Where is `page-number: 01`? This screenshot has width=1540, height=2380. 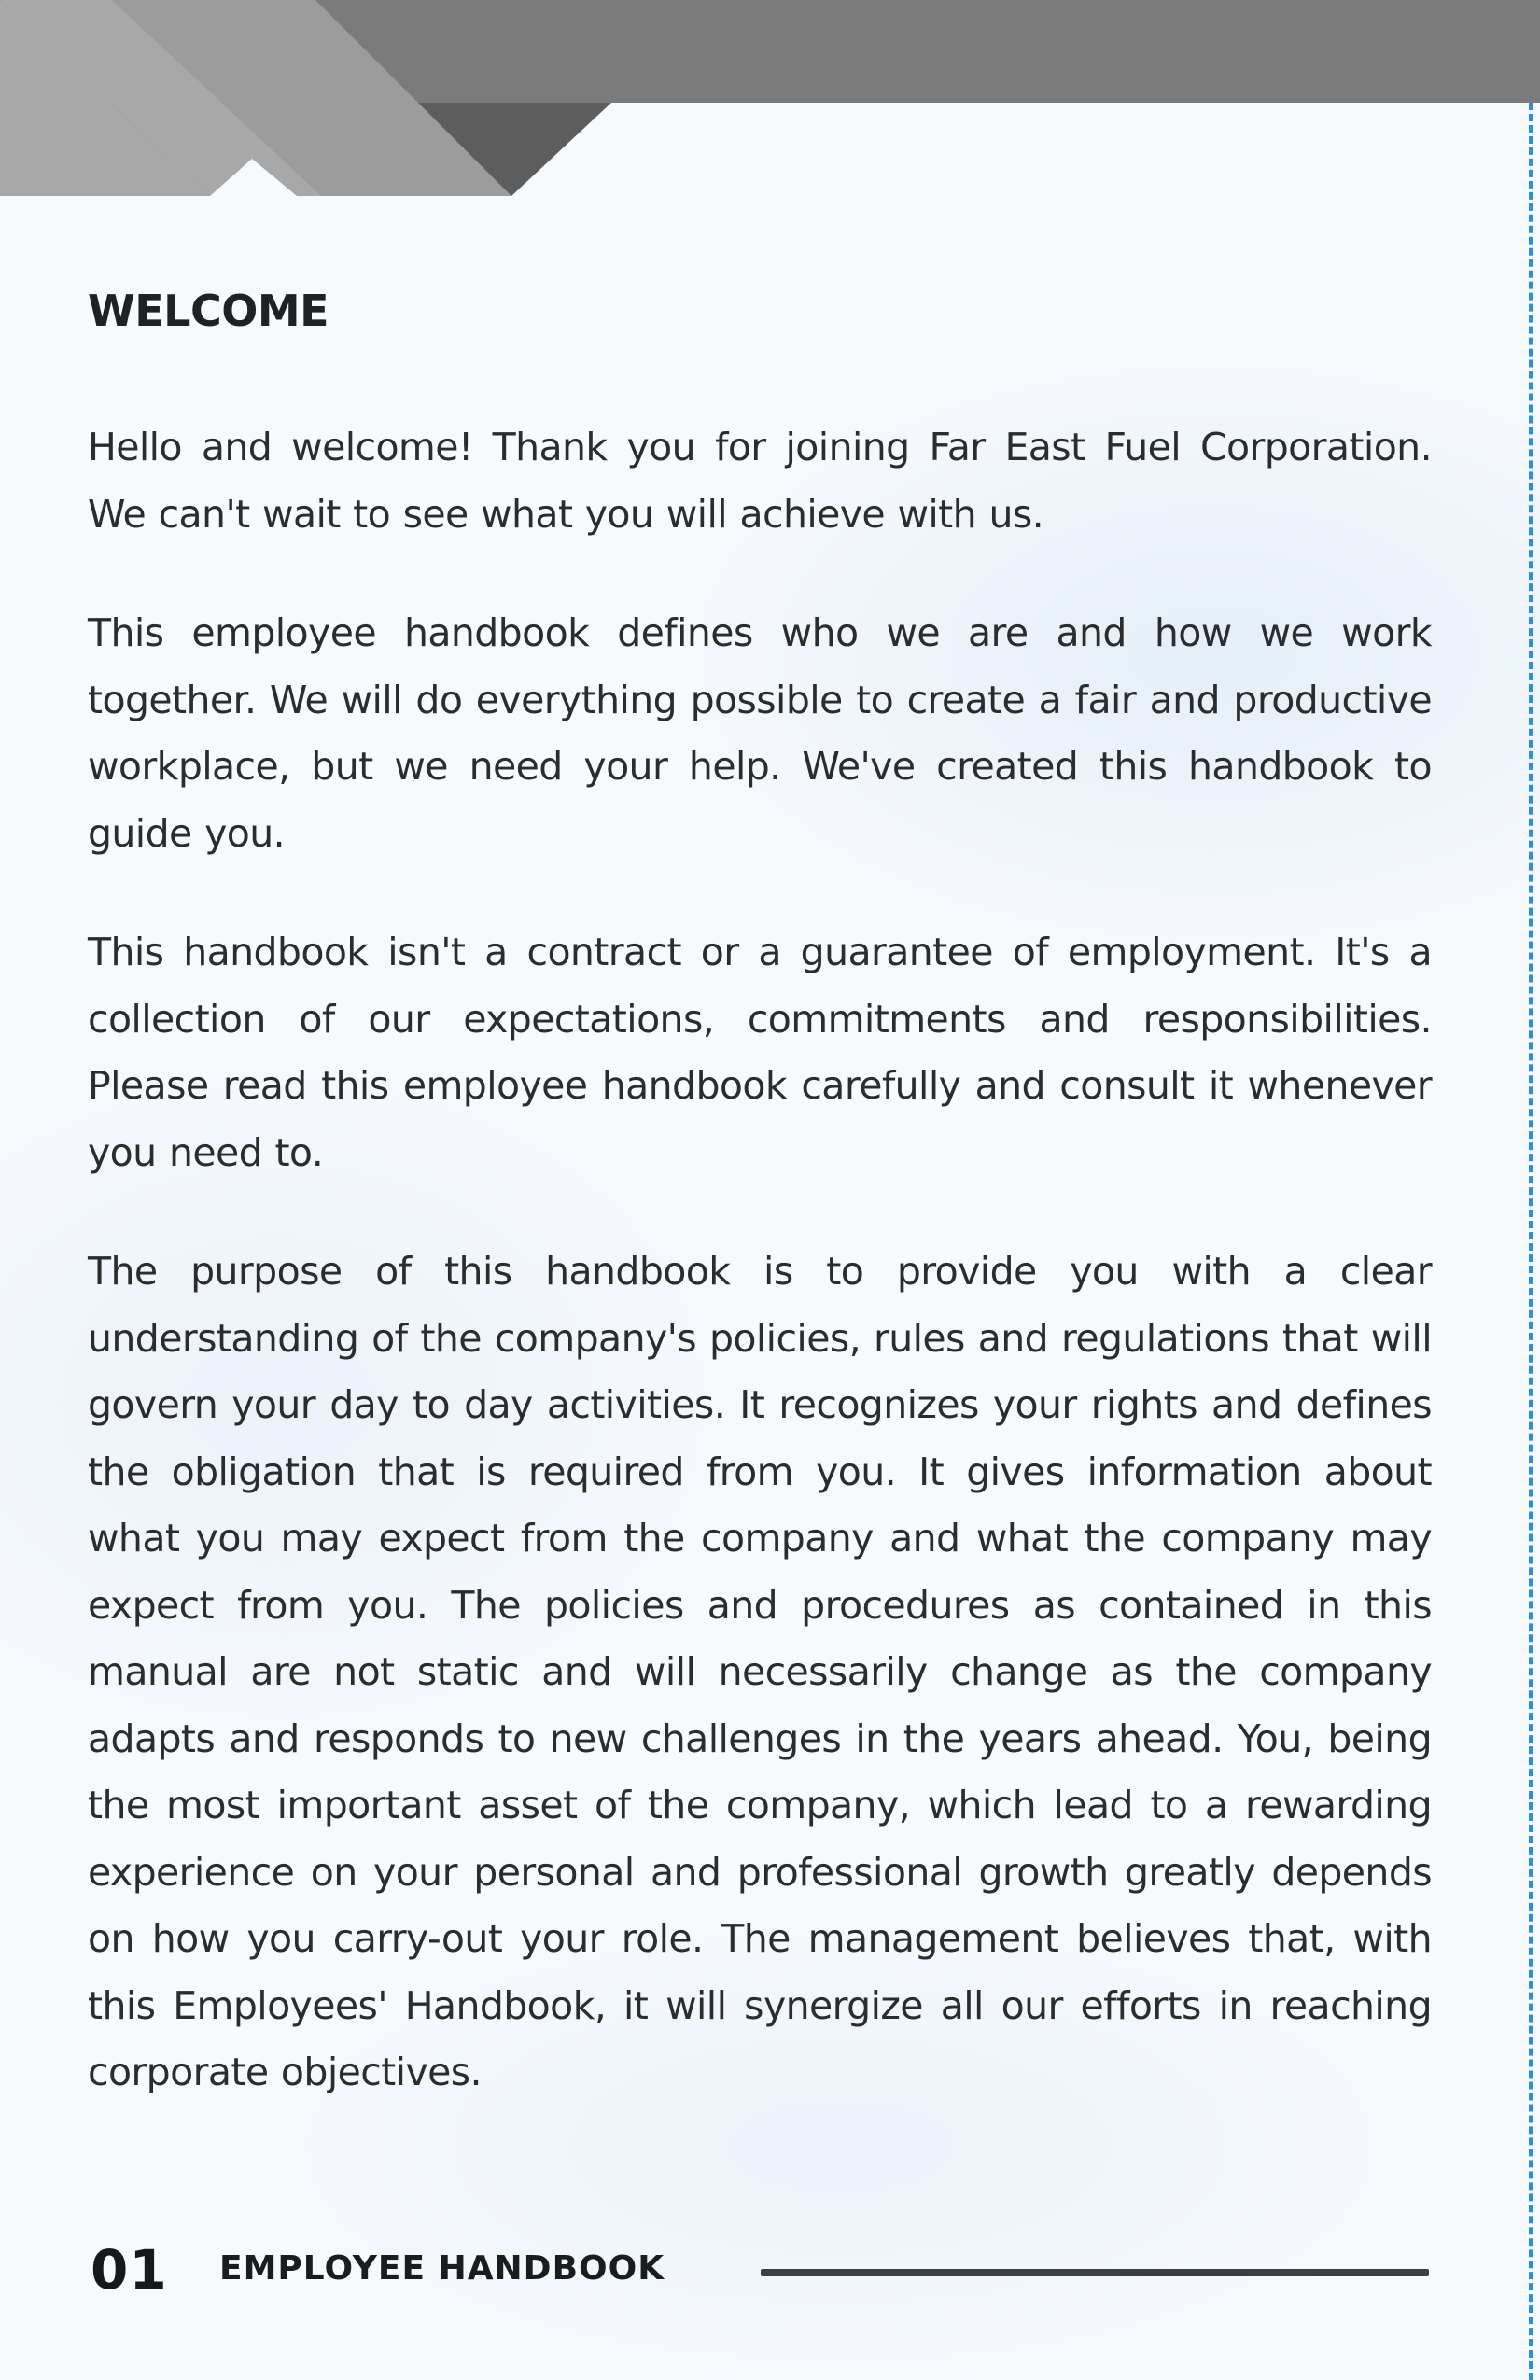 page-number: 01 is located at coordinates (129, 2270).